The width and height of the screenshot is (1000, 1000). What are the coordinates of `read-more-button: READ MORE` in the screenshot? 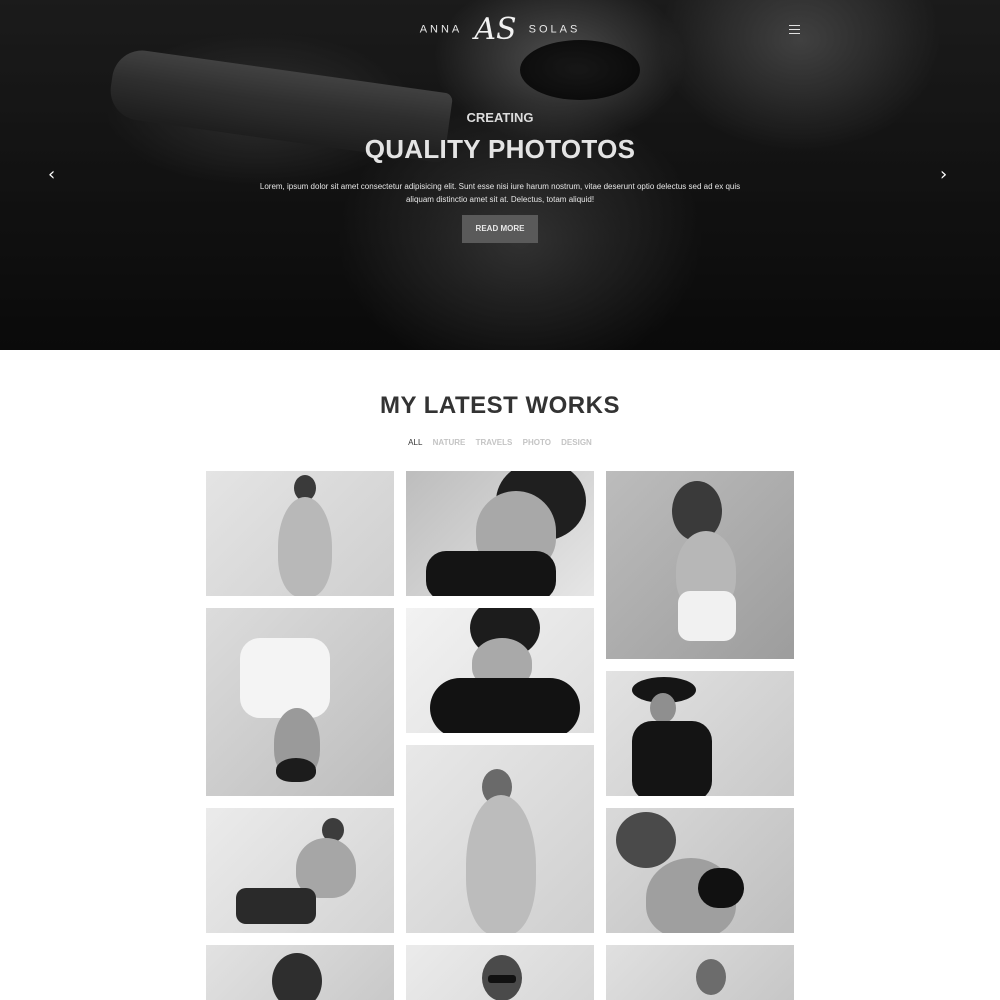 It's located at (500, 229).